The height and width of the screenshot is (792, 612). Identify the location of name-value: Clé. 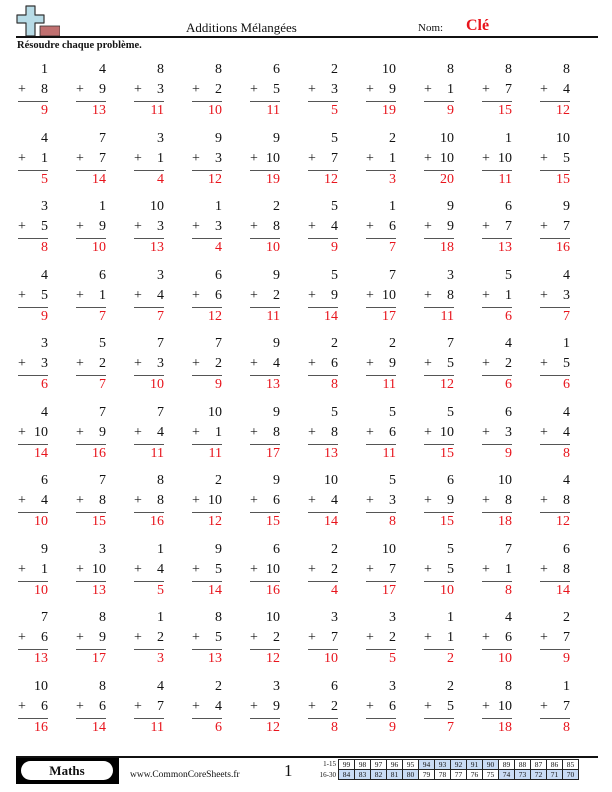
(478, 25).